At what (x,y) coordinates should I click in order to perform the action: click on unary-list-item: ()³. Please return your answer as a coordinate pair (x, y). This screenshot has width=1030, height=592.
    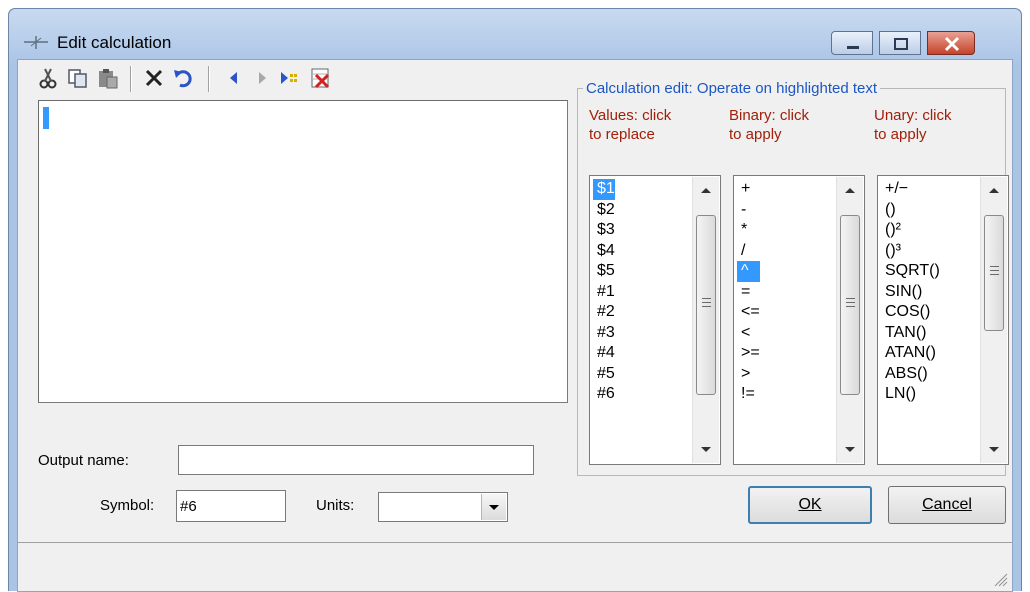
    Looking at the image, I should click on (910, 251).